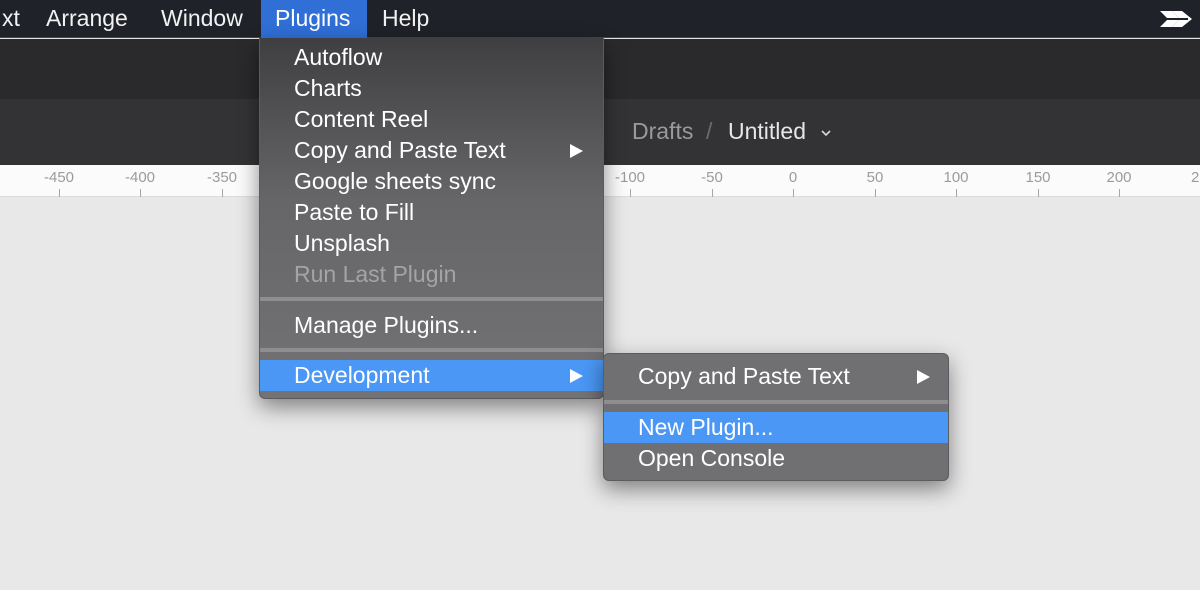 The height and width of the screenshot is (590, 1200). Describe the element at coordinates (662, 131) in the screenshot. I see `breadcrumb-drafts: Drafts` at that location.